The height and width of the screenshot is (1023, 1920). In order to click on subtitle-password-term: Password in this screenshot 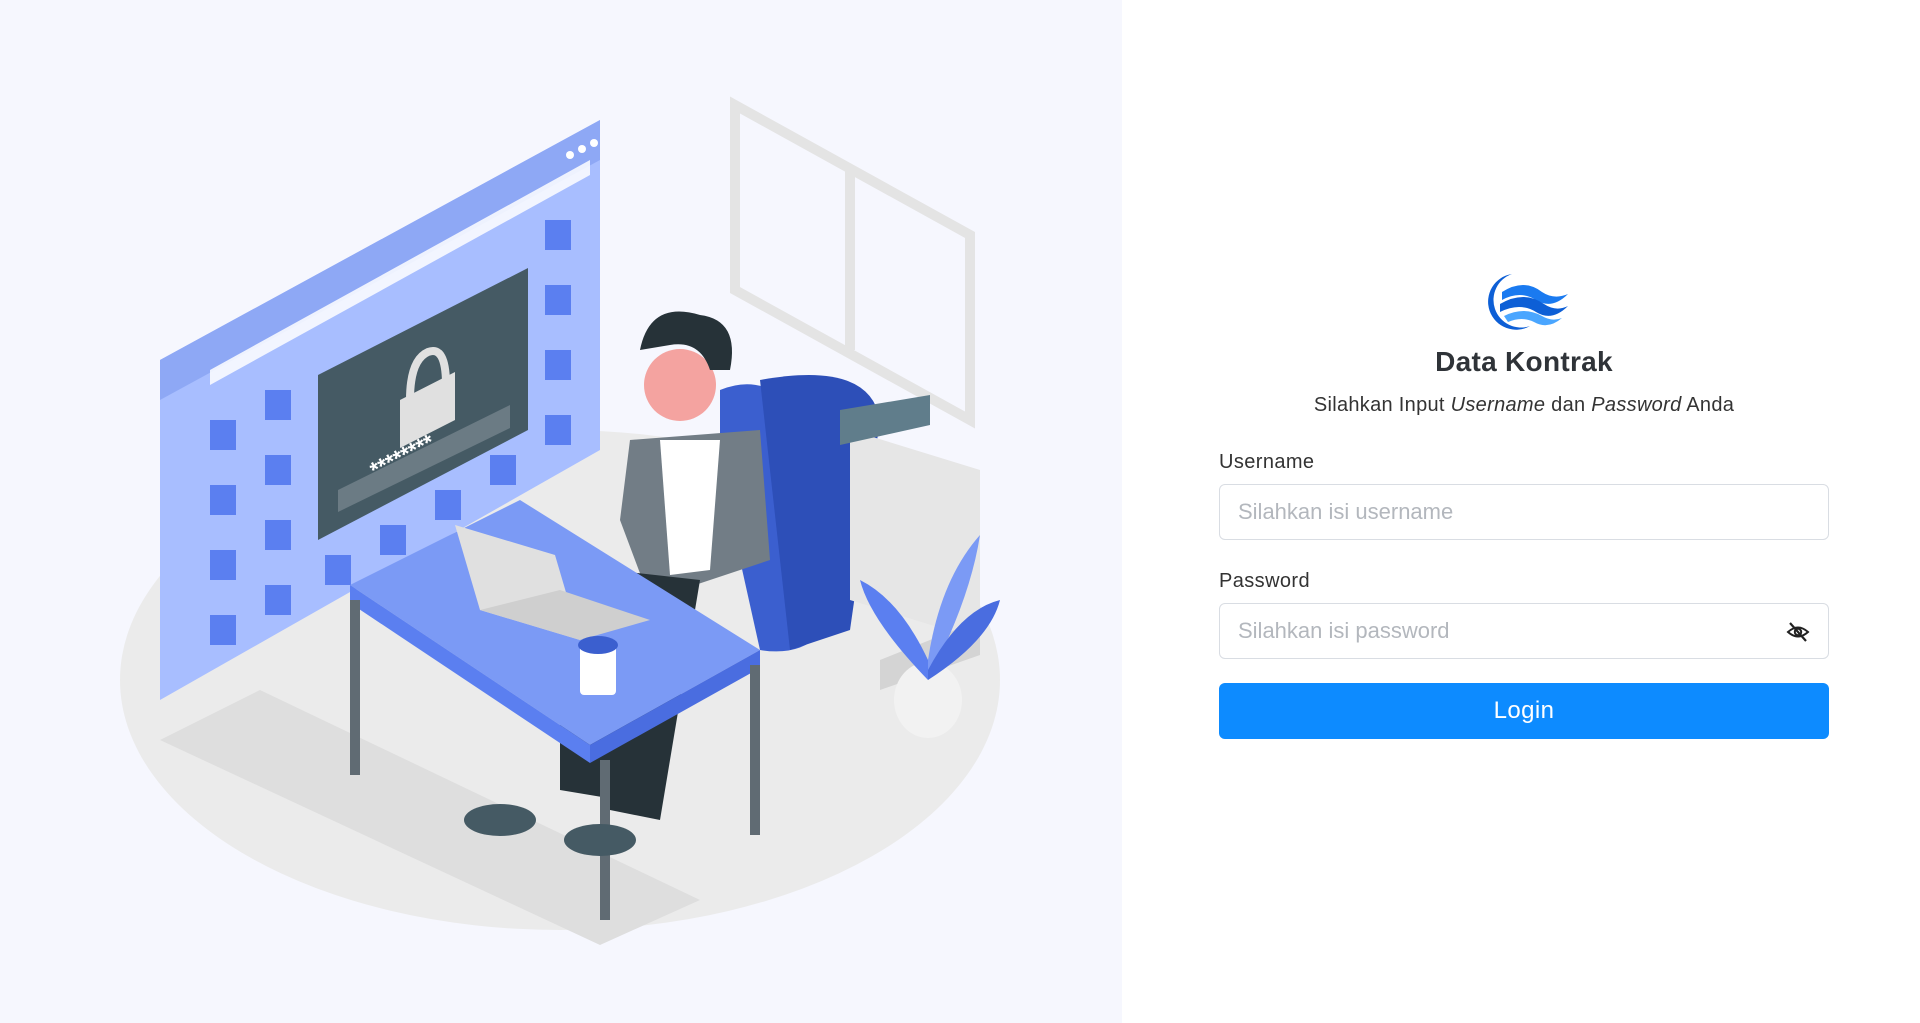, I will do `click(1636, 405)`.